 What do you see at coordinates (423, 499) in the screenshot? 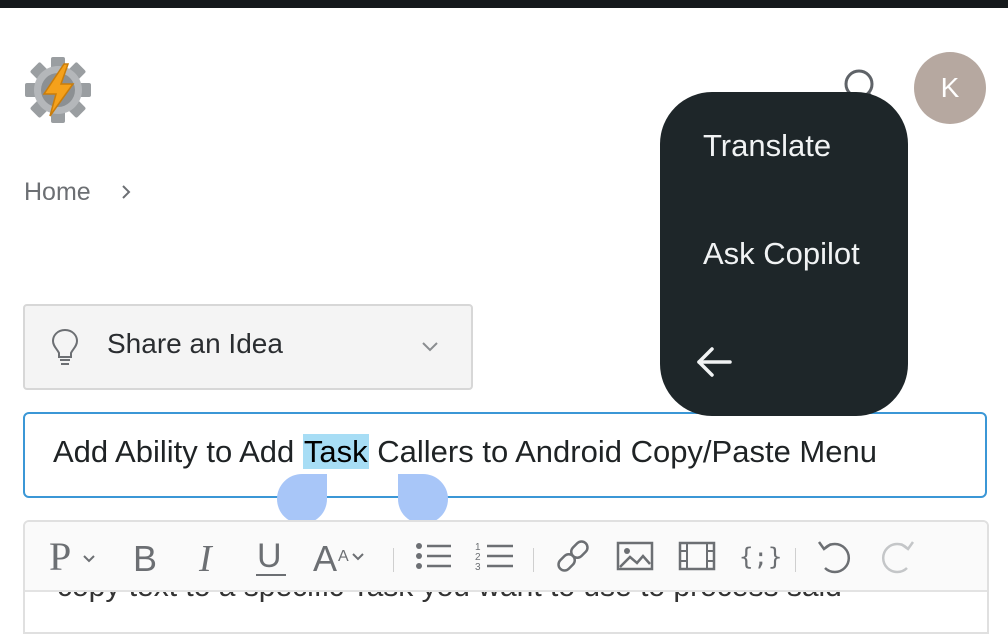
I see `selection-handle-end` at bounding box center [423, 499].